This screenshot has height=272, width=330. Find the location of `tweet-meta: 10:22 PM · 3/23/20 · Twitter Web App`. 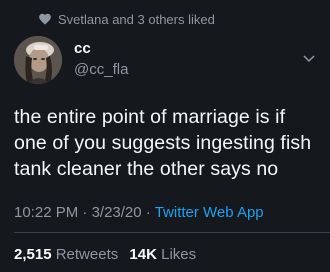

tweet-meta: 10:22 PM · 3/23/20 · Twitter Web App is located at coordinates (139, 212).